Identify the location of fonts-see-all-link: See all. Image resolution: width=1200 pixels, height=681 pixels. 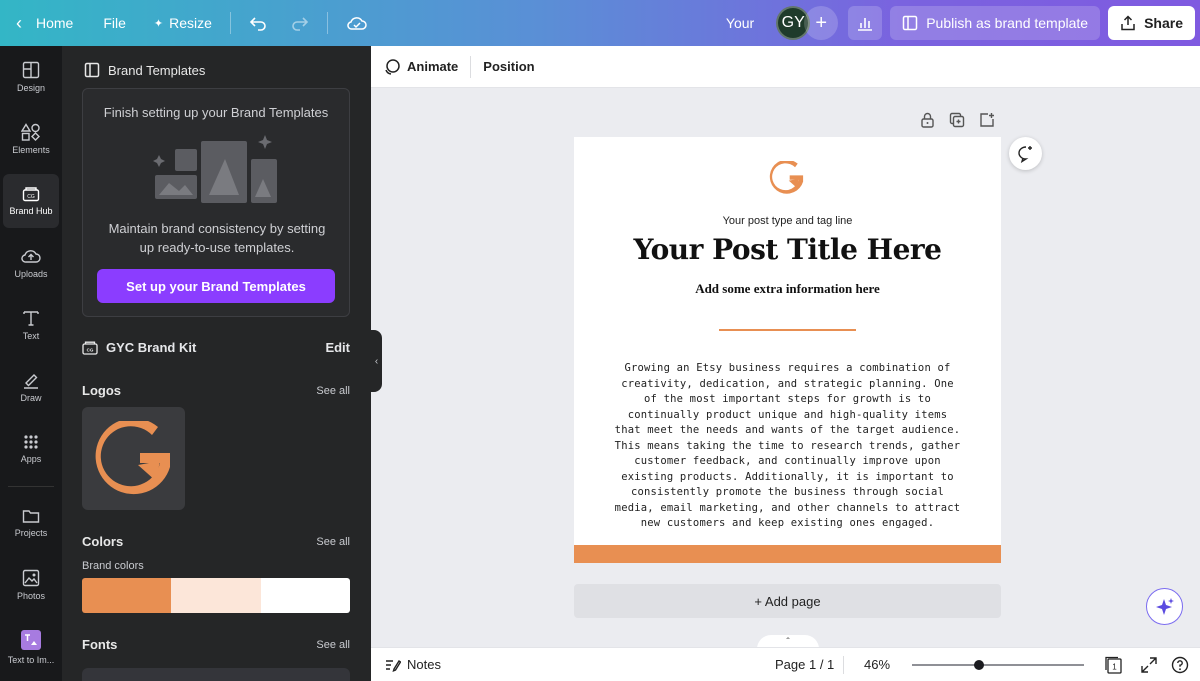
(333, 645).